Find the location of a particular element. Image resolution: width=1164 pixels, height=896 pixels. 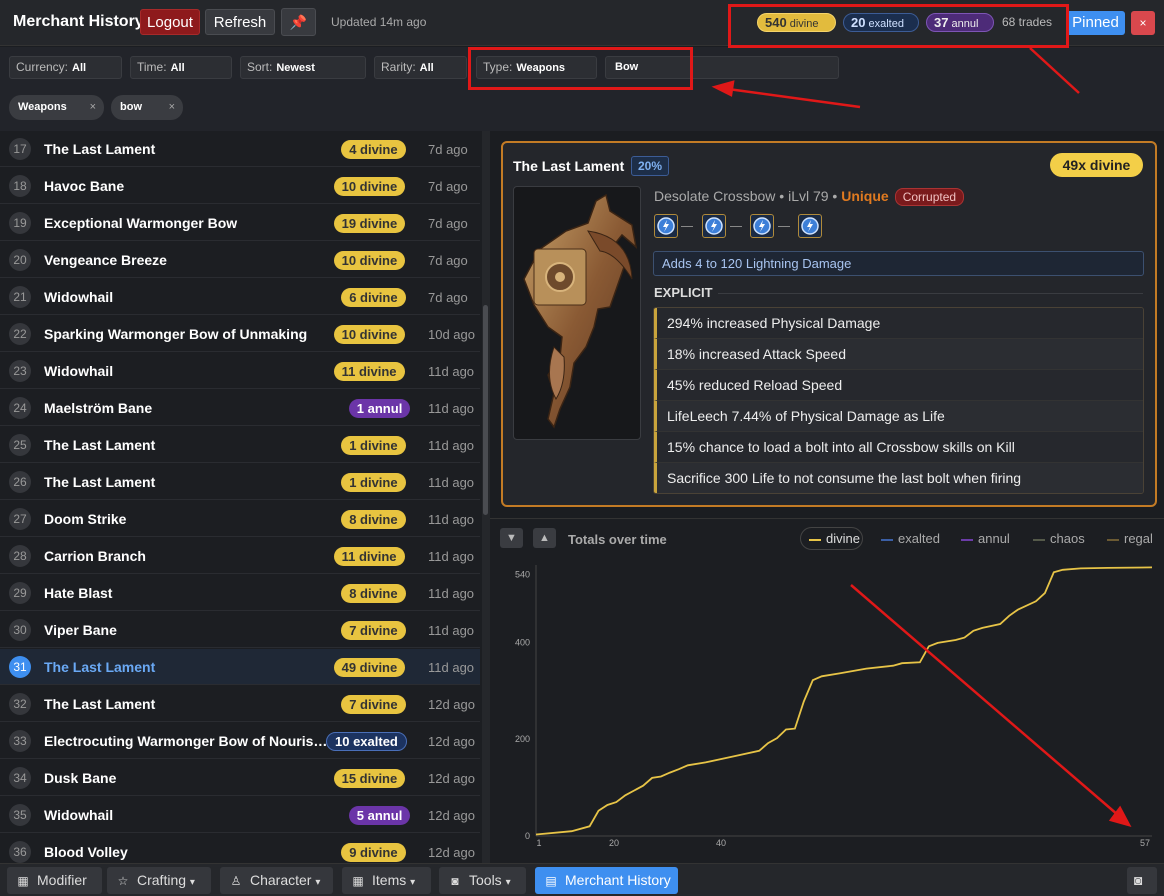

trade-row-number: 33 is located at coordinates (20, 741).